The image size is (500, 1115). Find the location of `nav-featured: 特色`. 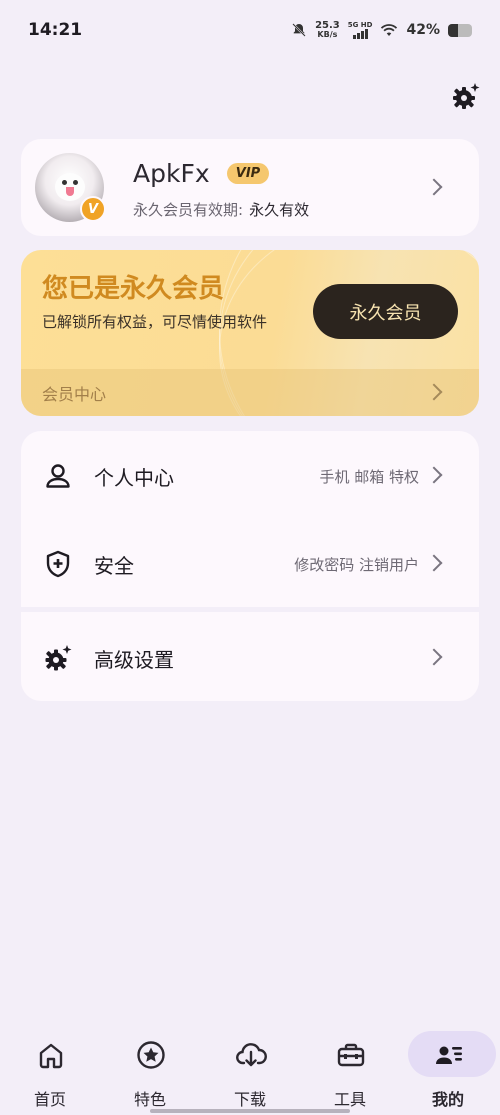

nav-featured: 特色 is located at coordinates (150, 1065).